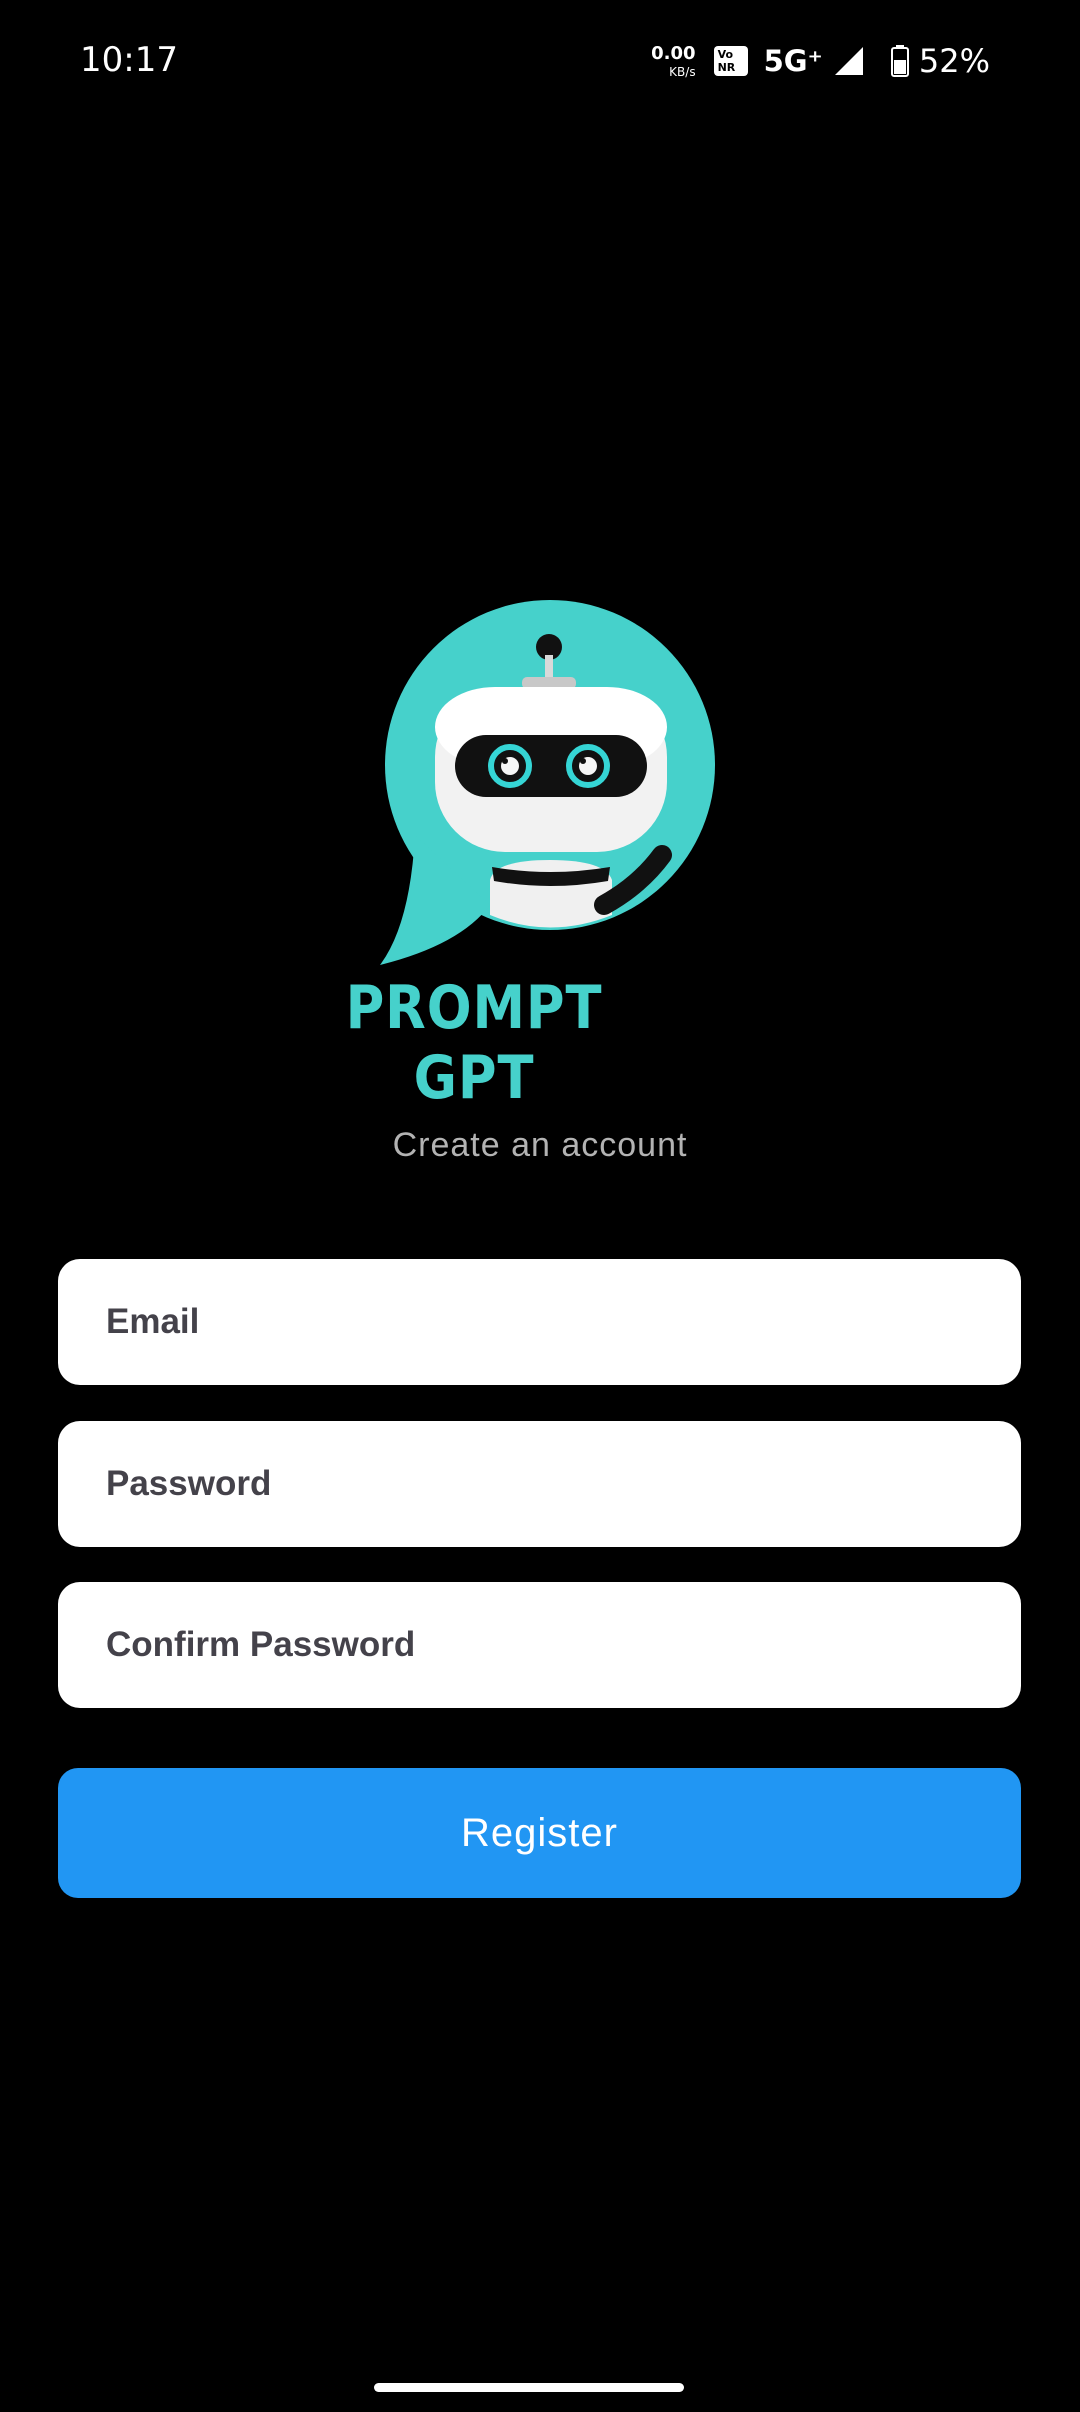 The width and height of the screenshot is (1080, 2412). Describe the element at coordinates (129, 60) in the screenshot. I see `status-time: 10:17` at that location.